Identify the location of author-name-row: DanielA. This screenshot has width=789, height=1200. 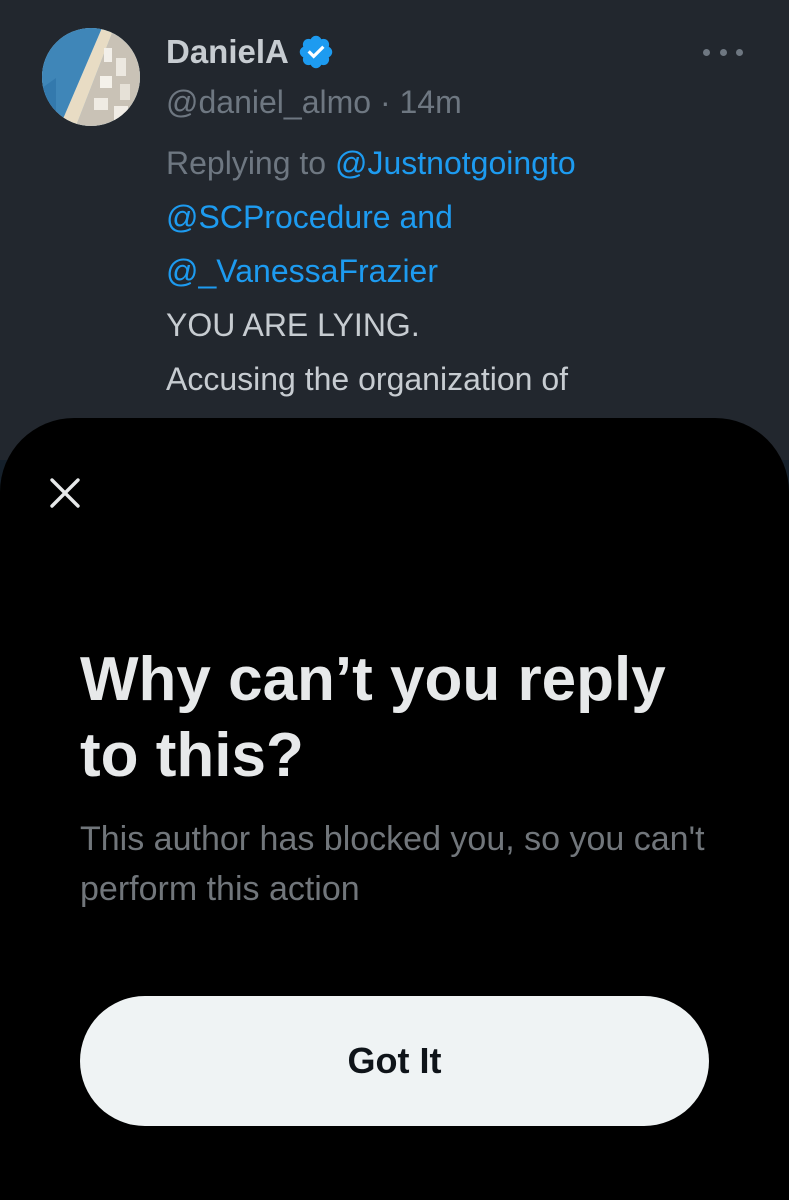
(250, 52).